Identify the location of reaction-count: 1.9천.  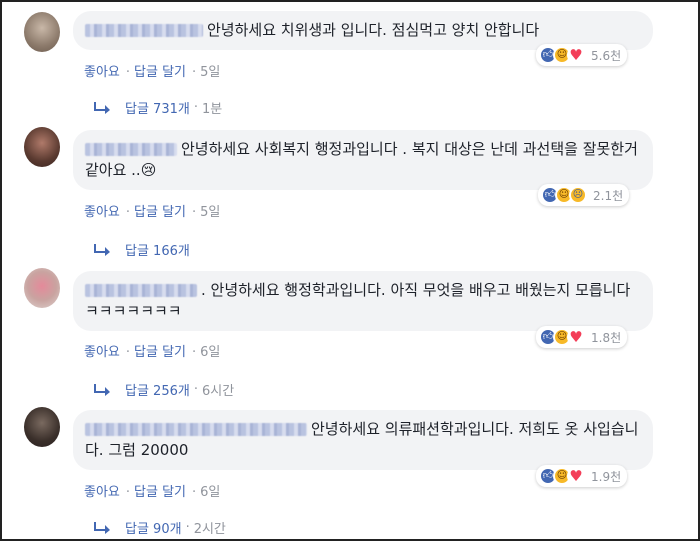
(606, 476).